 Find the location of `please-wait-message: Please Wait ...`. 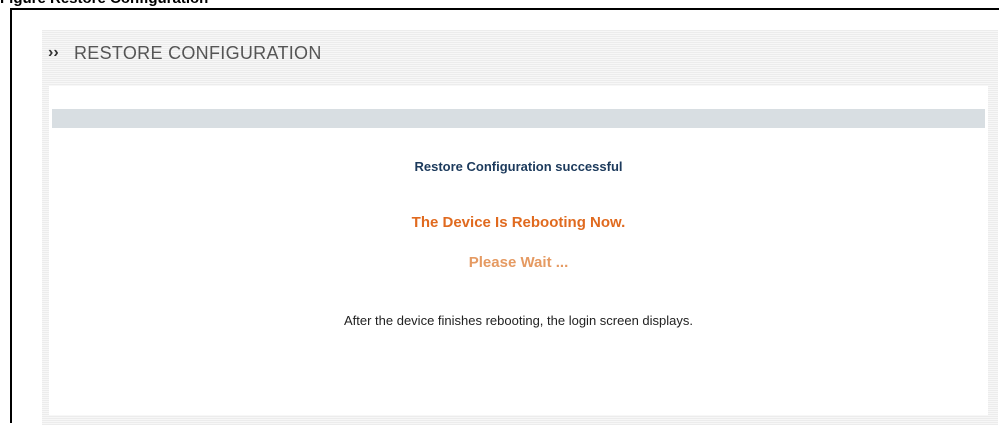

please-wait-message: Please Wait ... is located at coordinates (518, 262).